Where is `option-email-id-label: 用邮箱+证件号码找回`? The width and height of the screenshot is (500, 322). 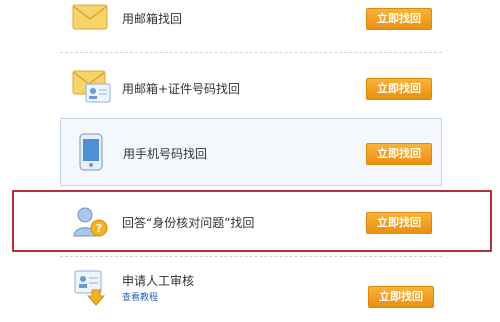 option-email-id-label: 用邮箱+证件号码找回 is located at coordinates (181, 89).